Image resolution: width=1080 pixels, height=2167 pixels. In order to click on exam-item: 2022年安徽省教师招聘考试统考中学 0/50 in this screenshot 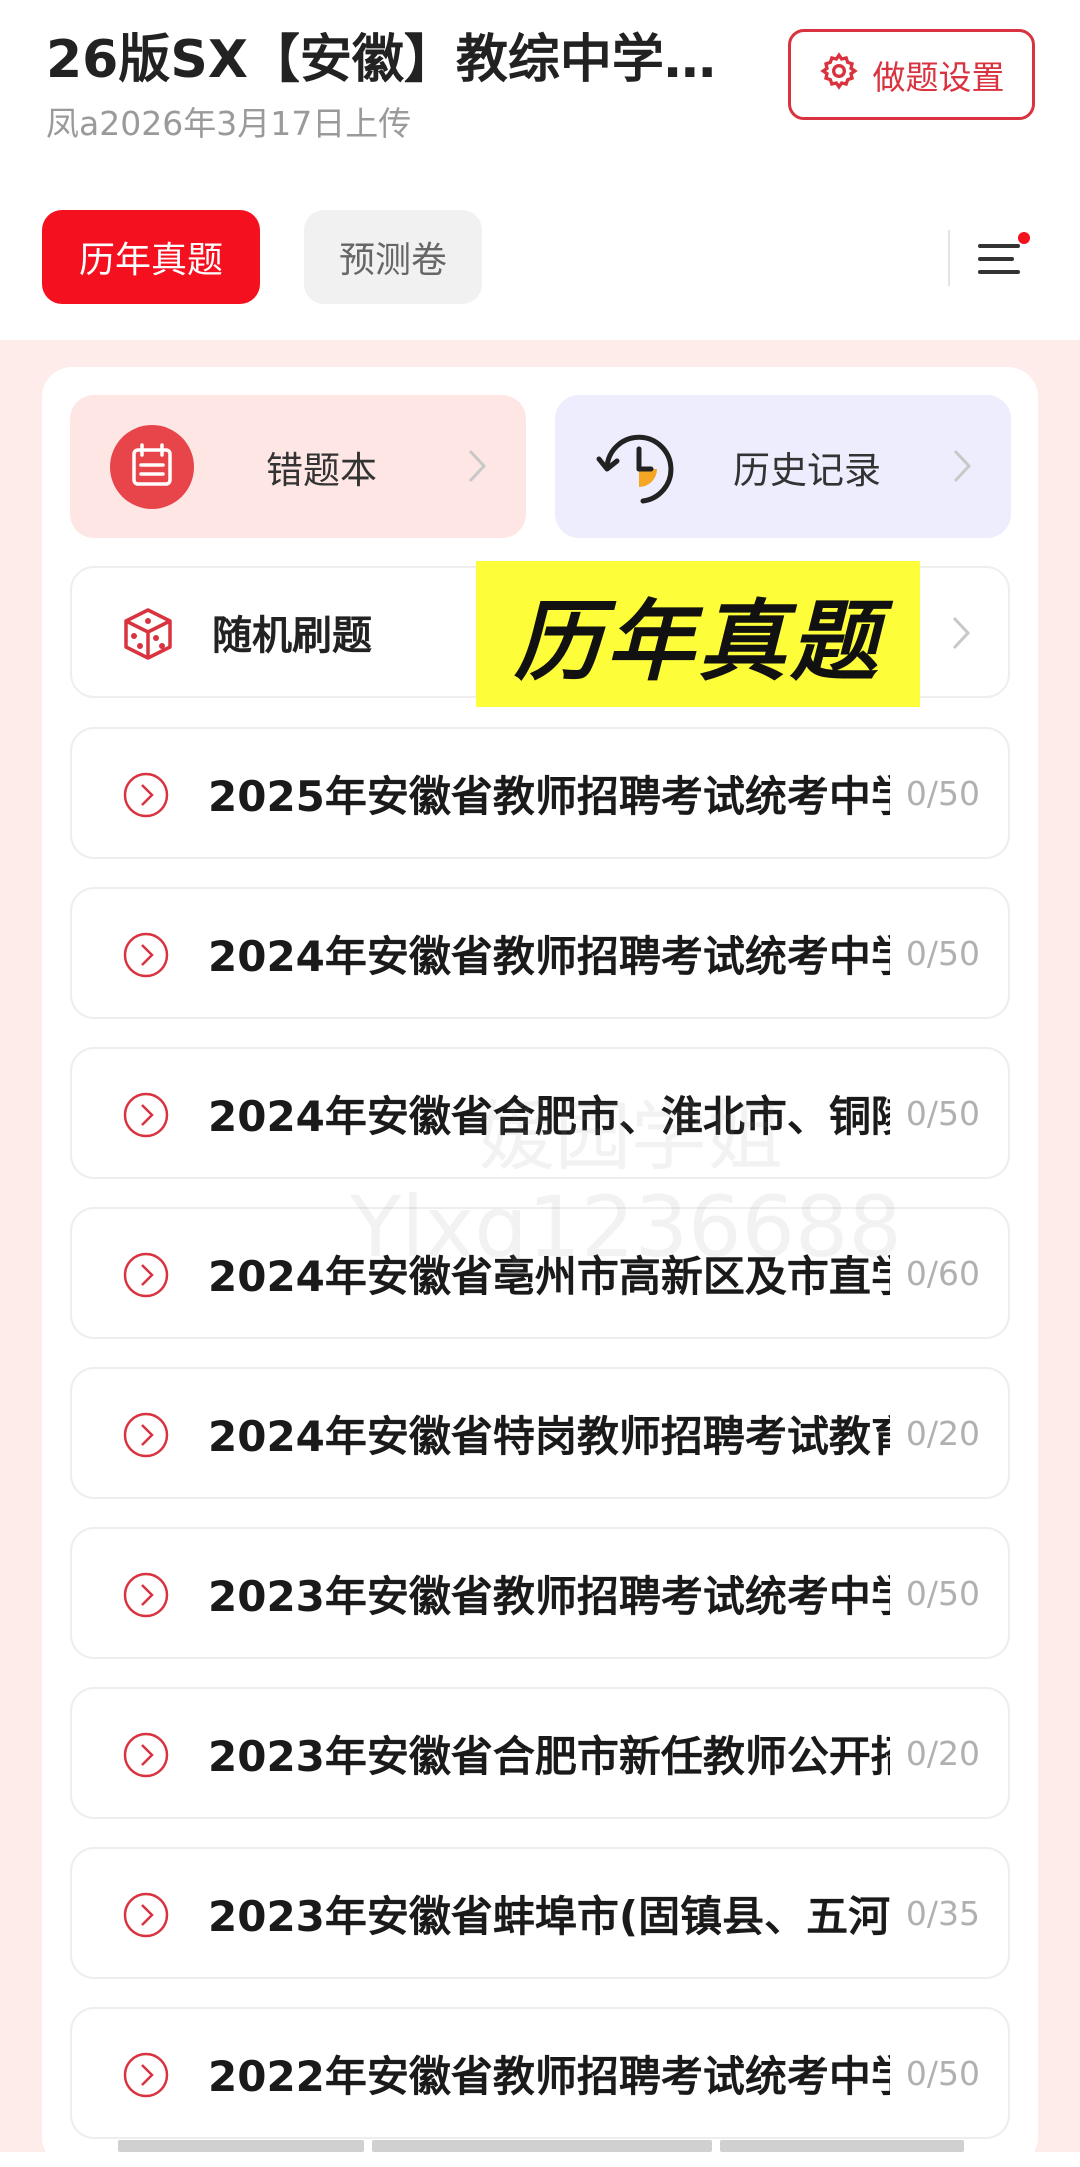, I will do `click(540, 2073)`.